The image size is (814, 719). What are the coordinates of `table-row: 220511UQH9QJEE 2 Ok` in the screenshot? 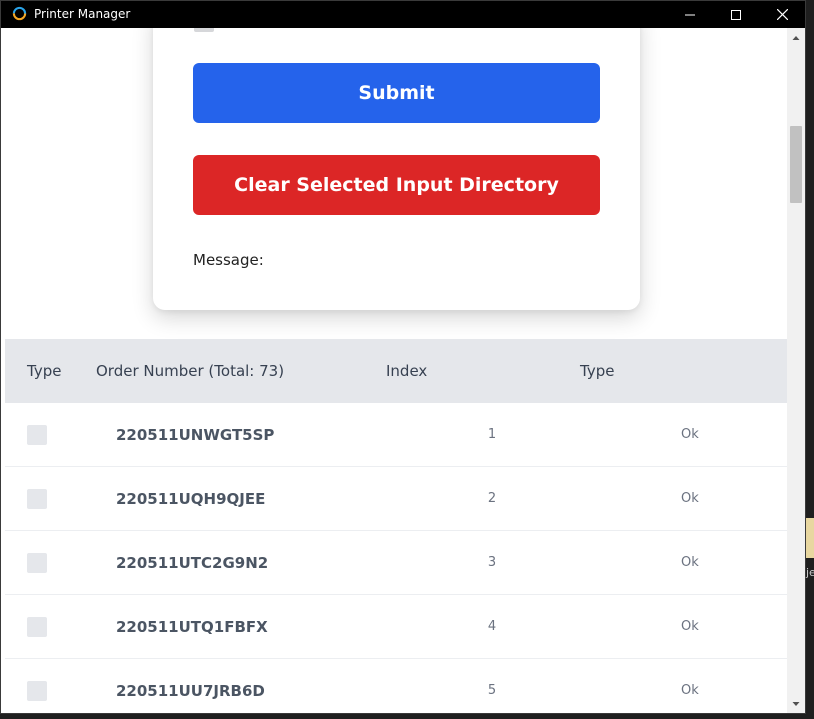 It's located at (396, 499).